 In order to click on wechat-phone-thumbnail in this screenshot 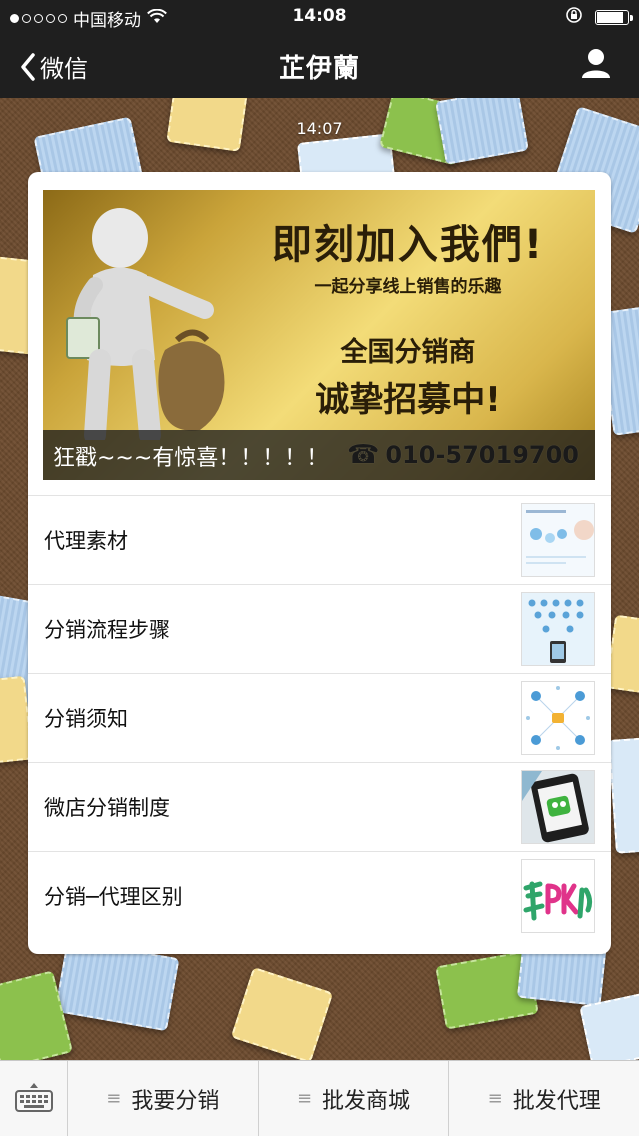, I will do `click(558, 807)`.